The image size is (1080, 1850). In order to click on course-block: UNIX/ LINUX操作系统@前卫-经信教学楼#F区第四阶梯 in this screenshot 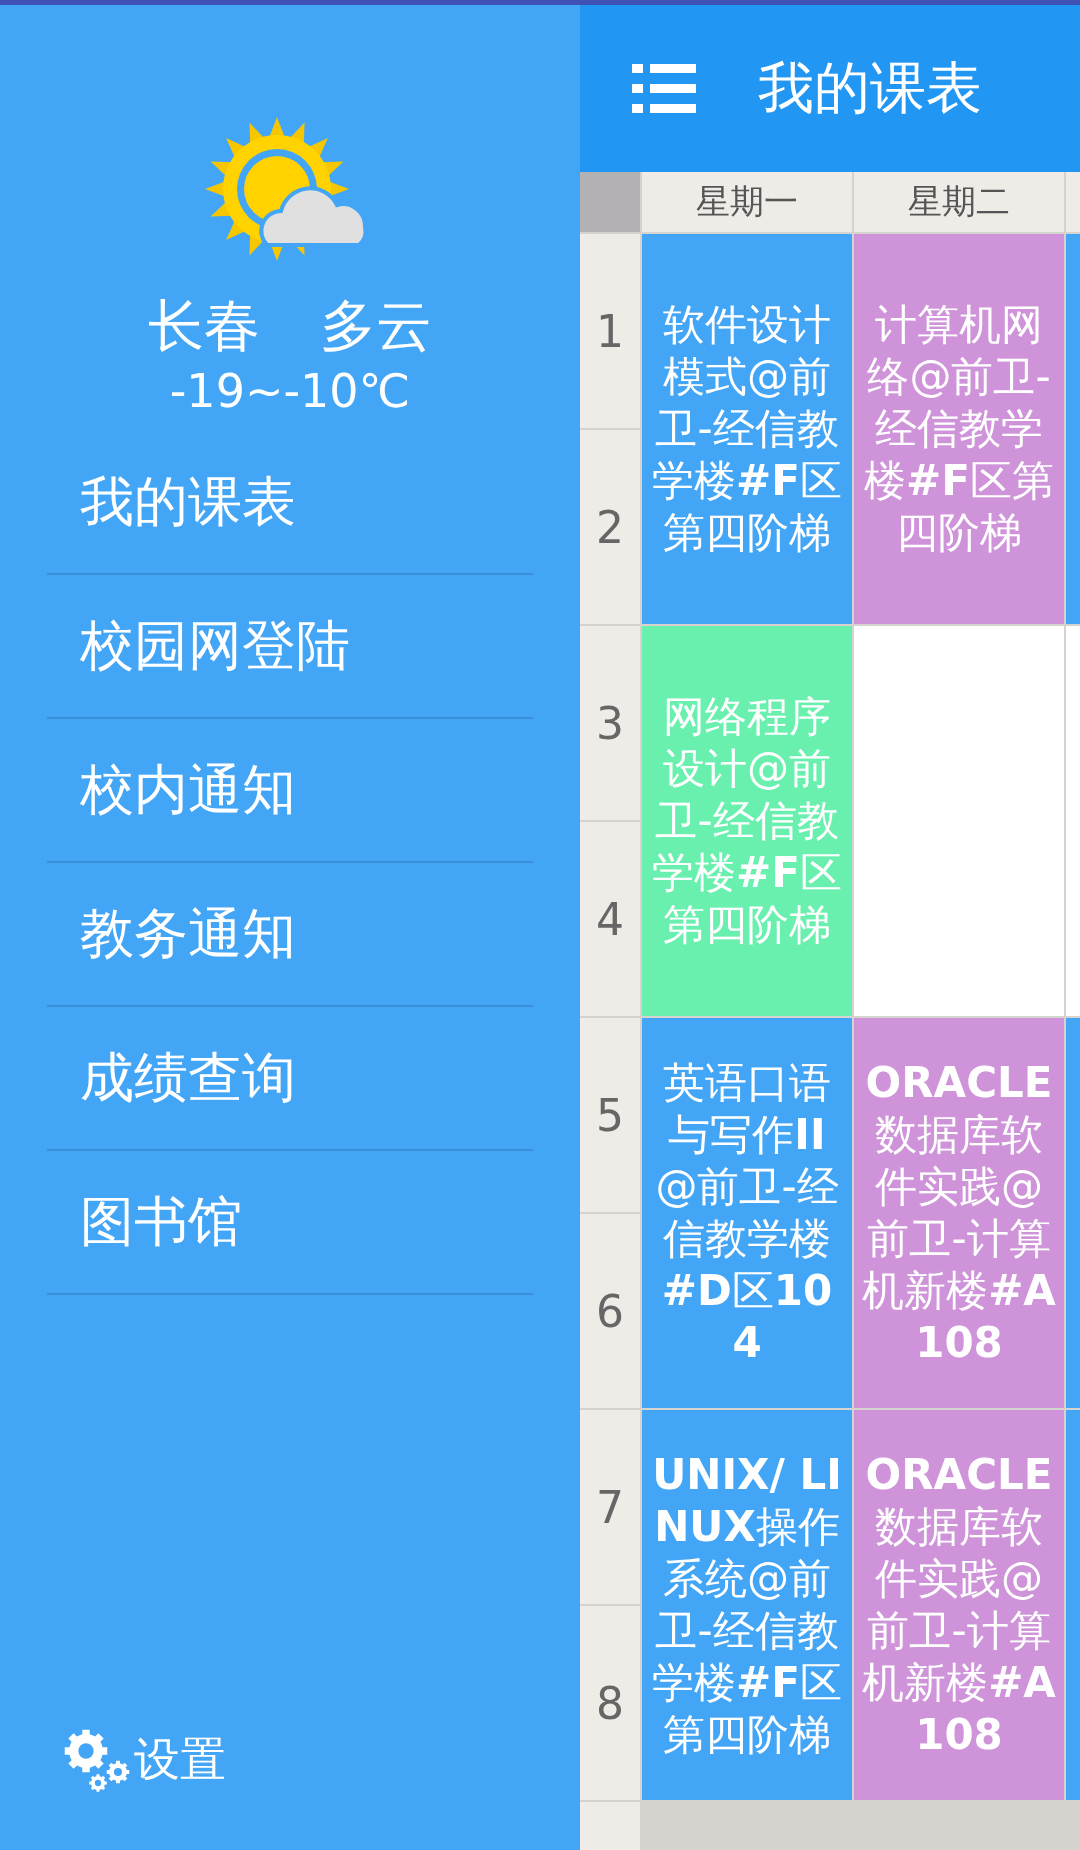, I will do `click(747, 1605)`.